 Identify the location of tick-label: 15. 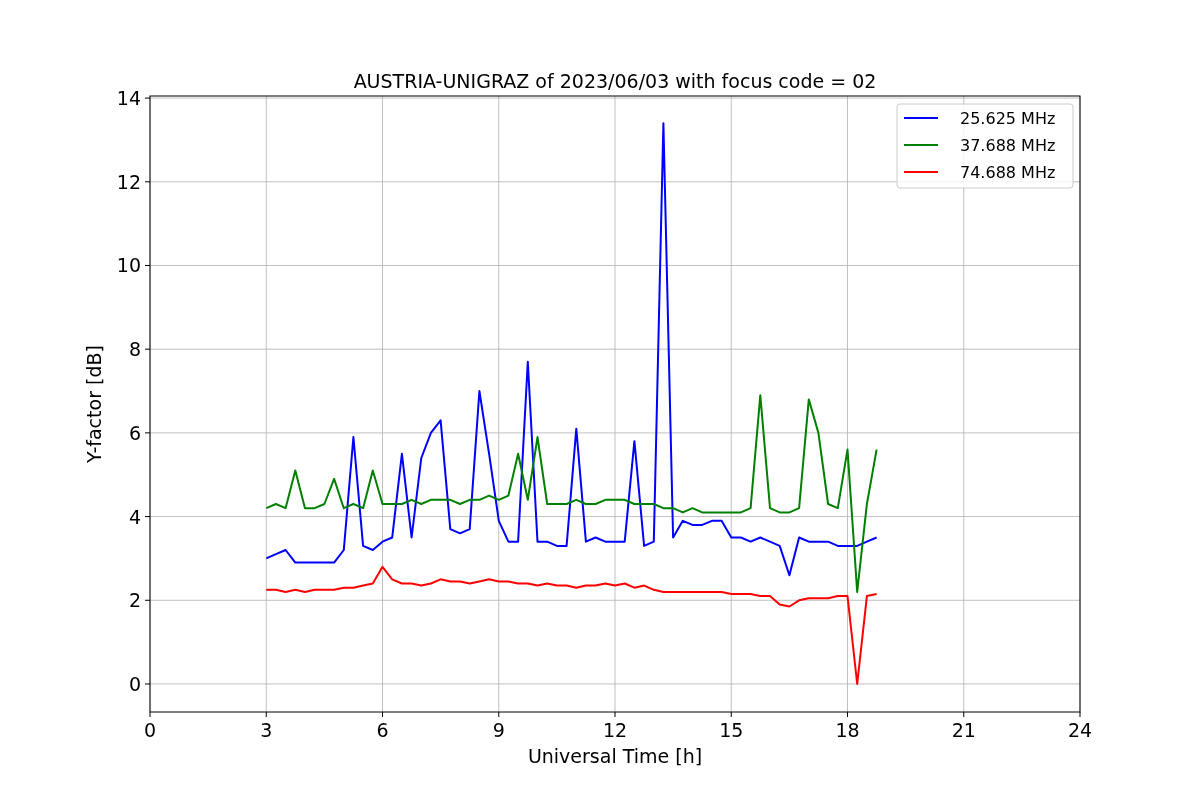
(731, 730).